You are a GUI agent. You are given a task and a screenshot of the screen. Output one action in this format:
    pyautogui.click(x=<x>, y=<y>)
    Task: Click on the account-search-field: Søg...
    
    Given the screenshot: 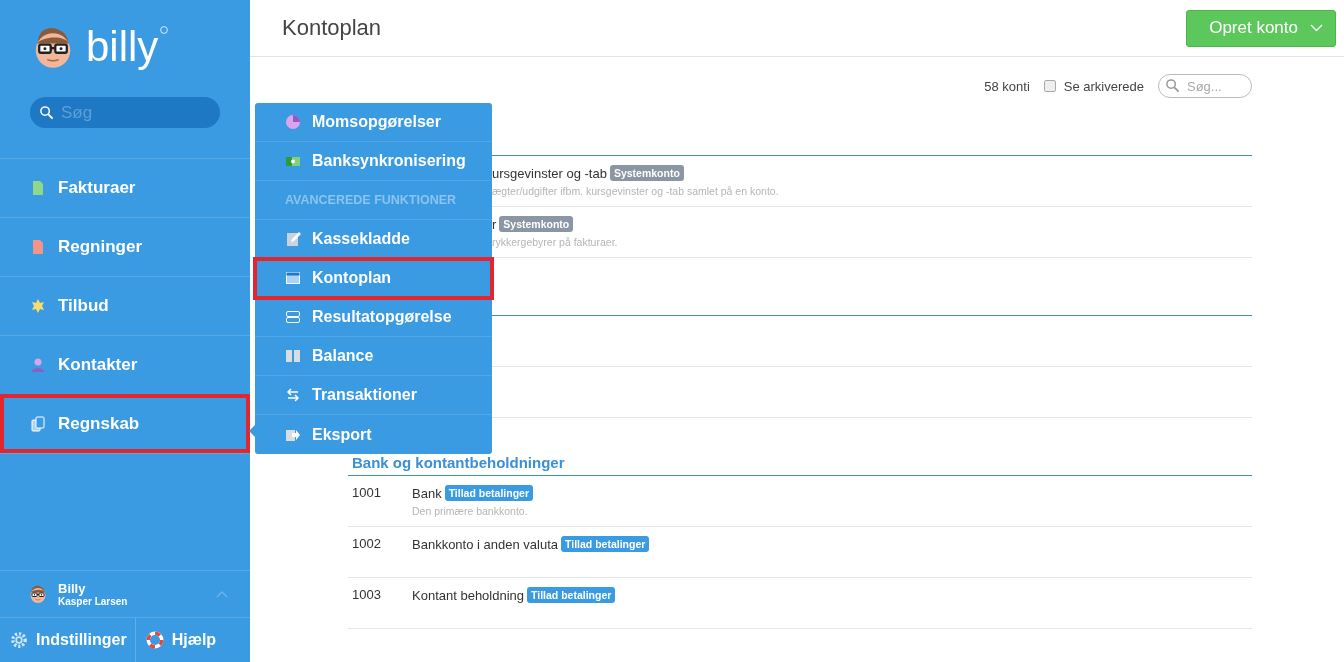 What is the action you would take?
    pyautogui.click(x=1205, y=86)
    